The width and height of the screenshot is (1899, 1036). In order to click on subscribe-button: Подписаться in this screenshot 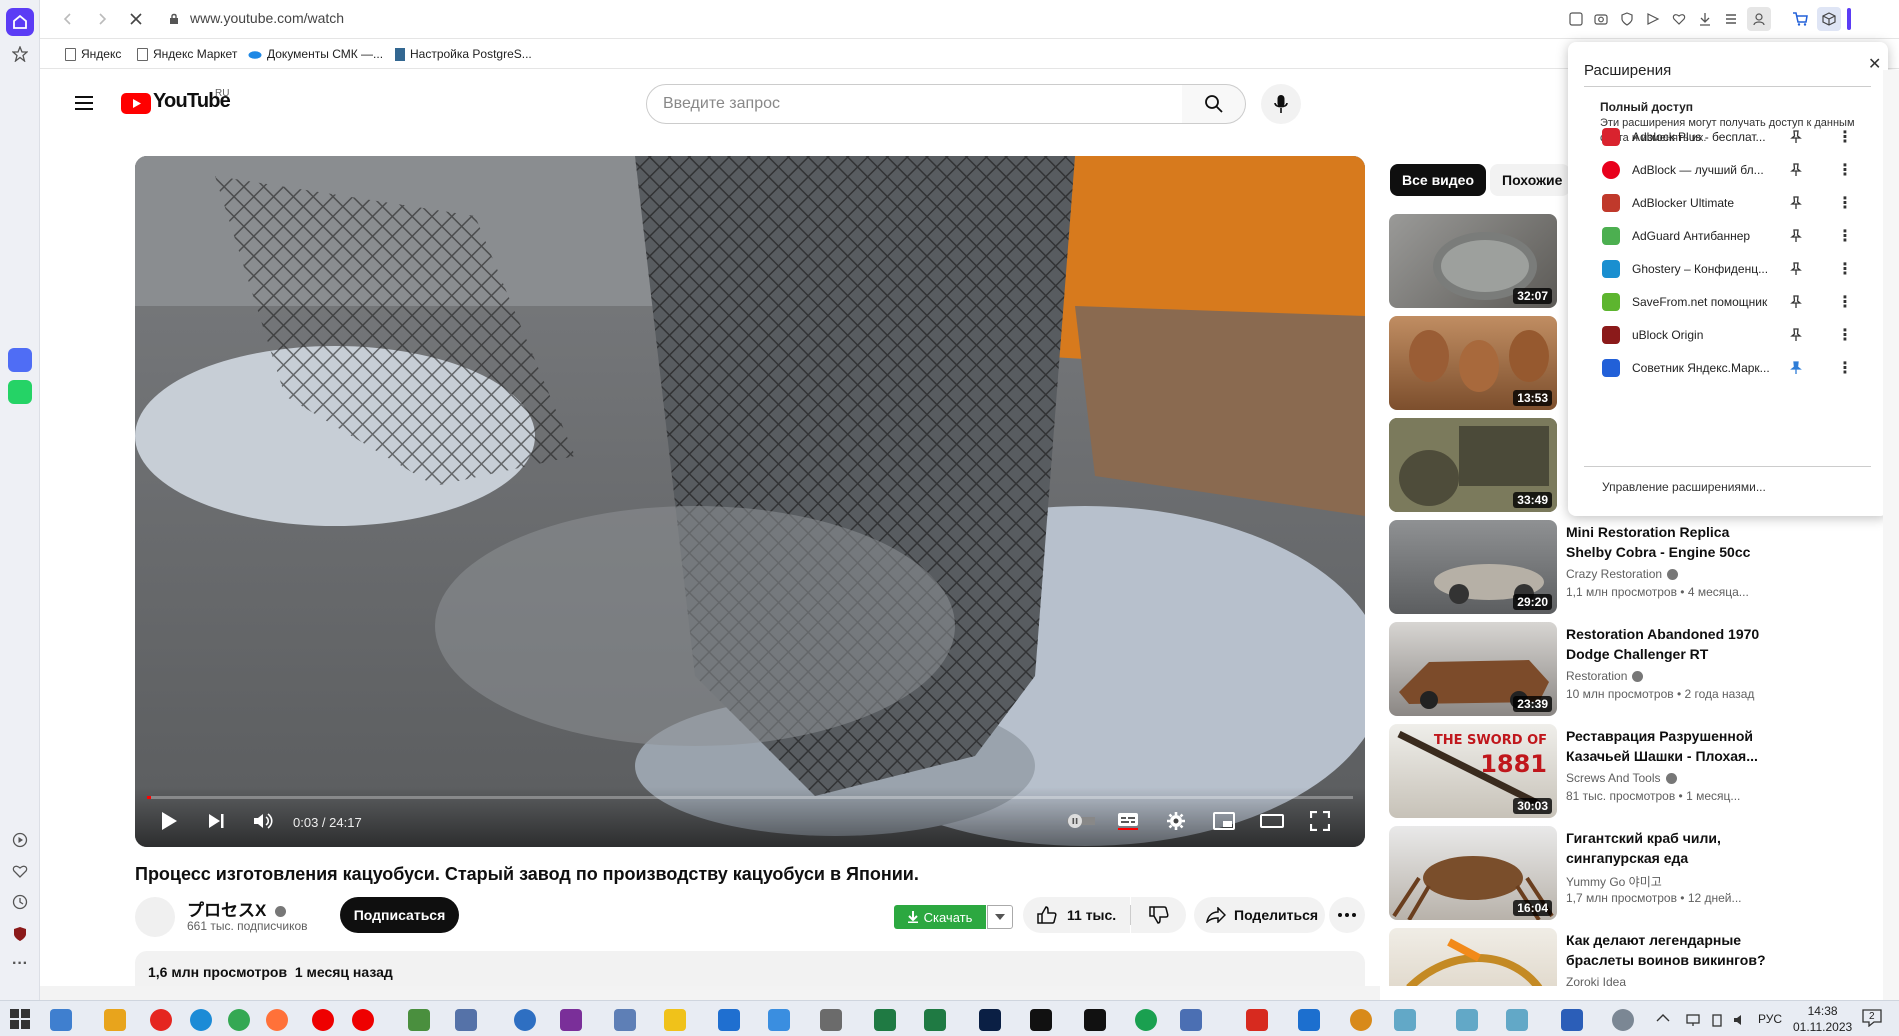, I will do `click(399, 915)`.